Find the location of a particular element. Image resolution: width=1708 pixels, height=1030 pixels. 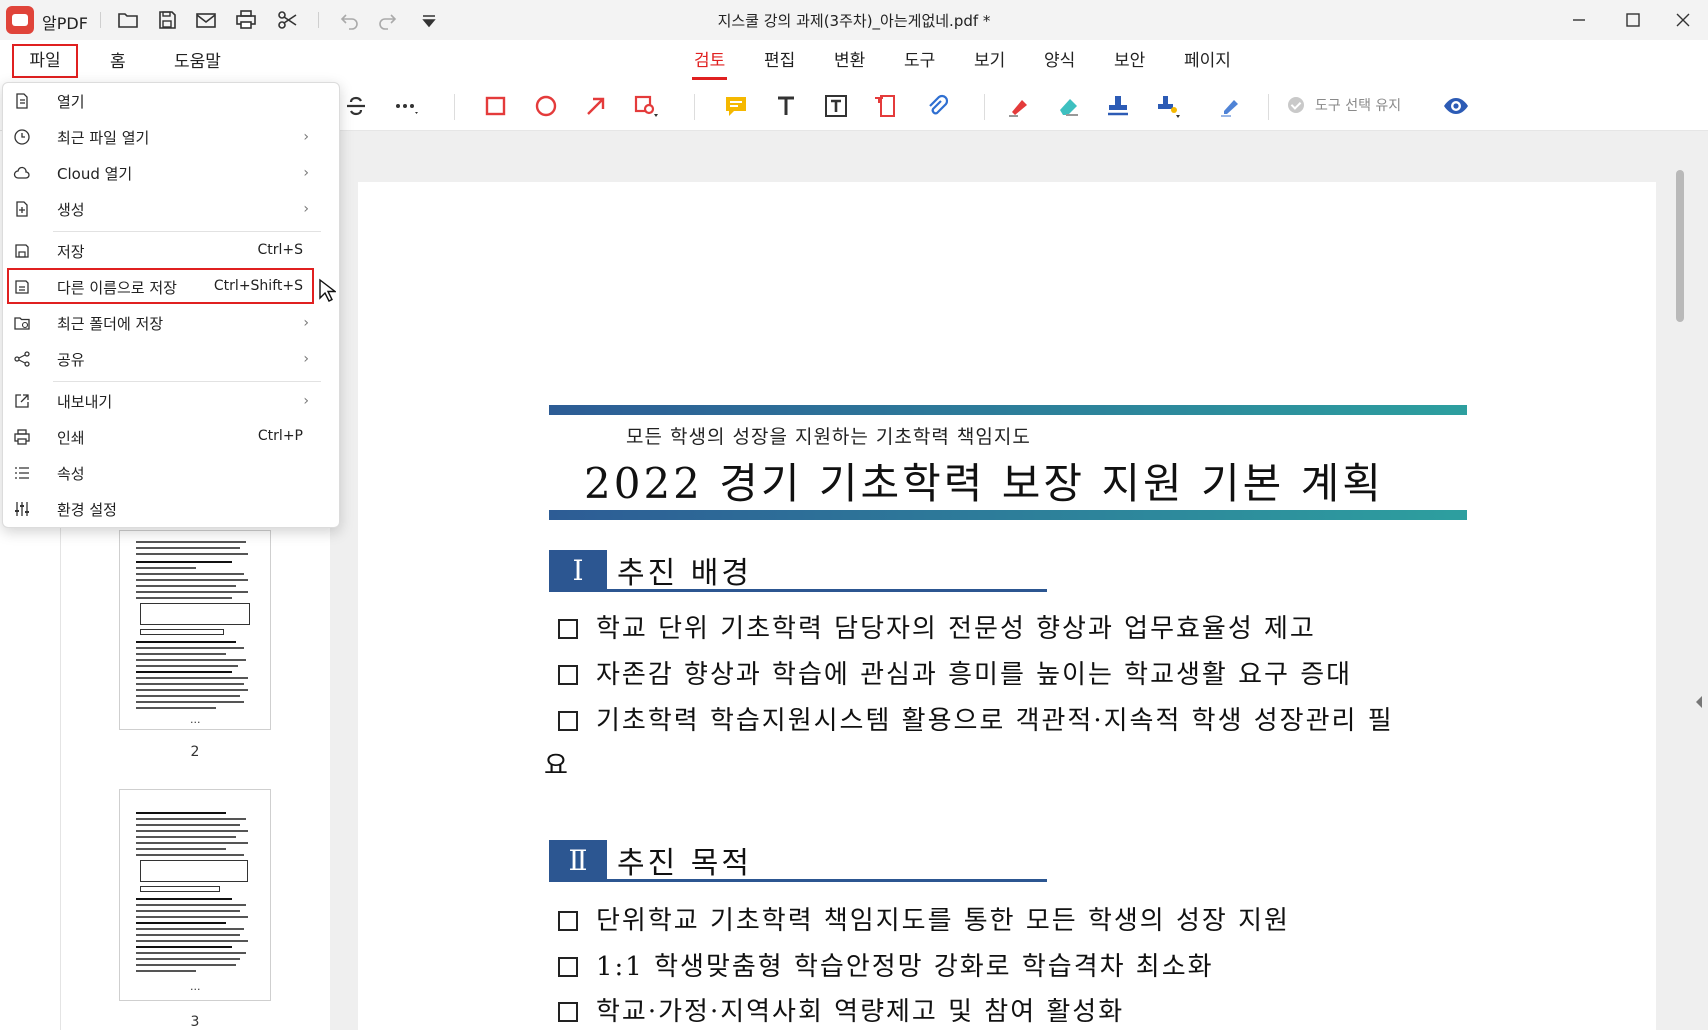

title-bar: 알PDF 지스쿨 강의 과제(3주차)_아는게없네.pdf * is located at coordinates (854, 20).